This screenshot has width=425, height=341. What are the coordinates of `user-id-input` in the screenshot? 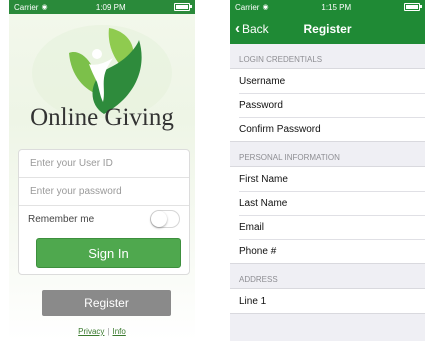 It's located at (104, 163).